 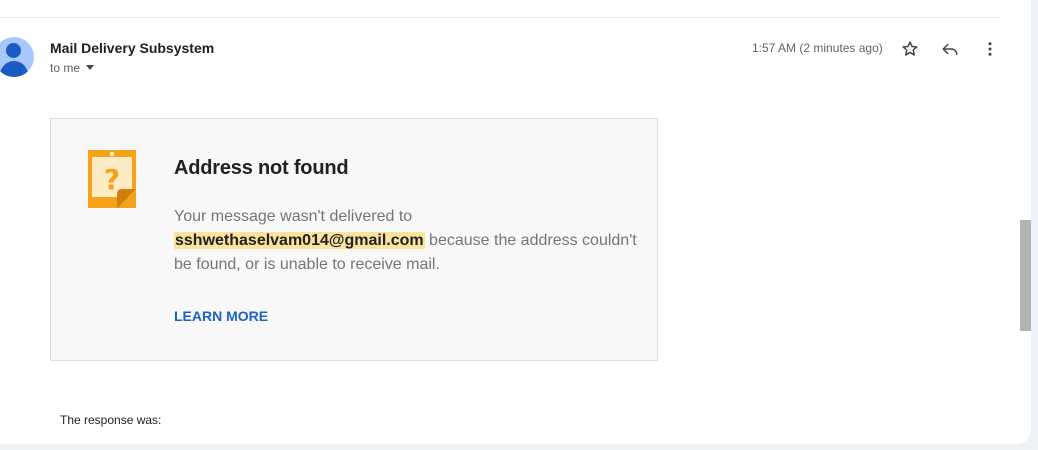 What do you see at coordinates (65, 68) in the screenshot?
I see `recipient-label: to me` at bounding box center [65, 68].